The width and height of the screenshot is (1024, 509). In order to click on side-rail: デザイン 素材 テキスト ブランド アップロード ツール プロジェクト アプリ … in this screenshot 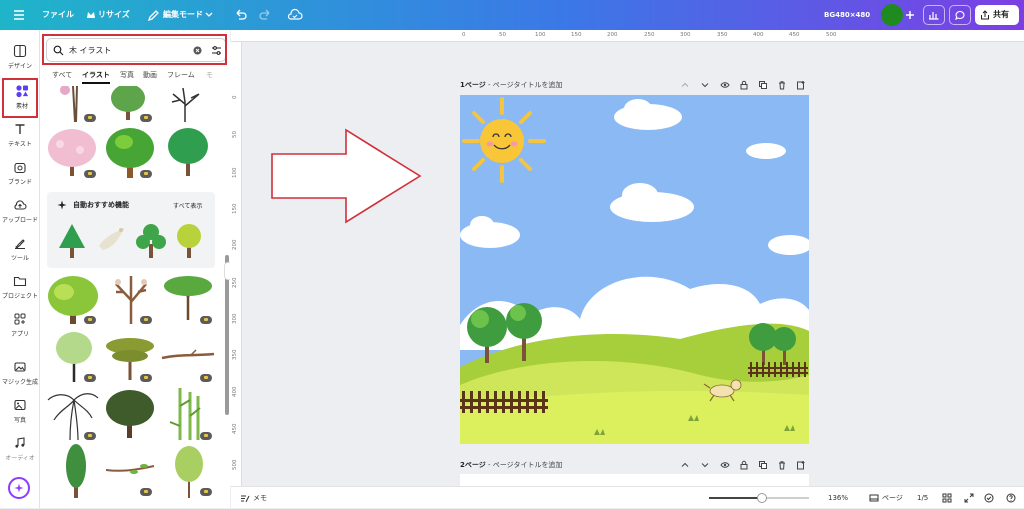, I will do `click(20, 269)`.